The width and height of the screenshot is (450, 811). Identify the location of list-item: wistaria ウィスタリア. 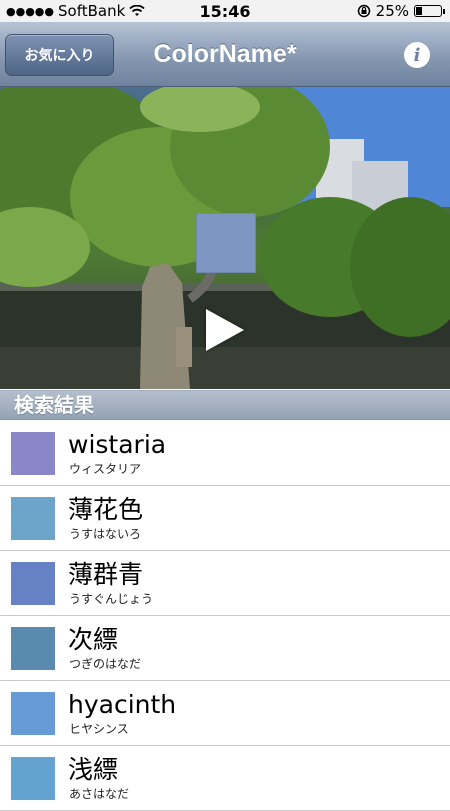
(225, 453).